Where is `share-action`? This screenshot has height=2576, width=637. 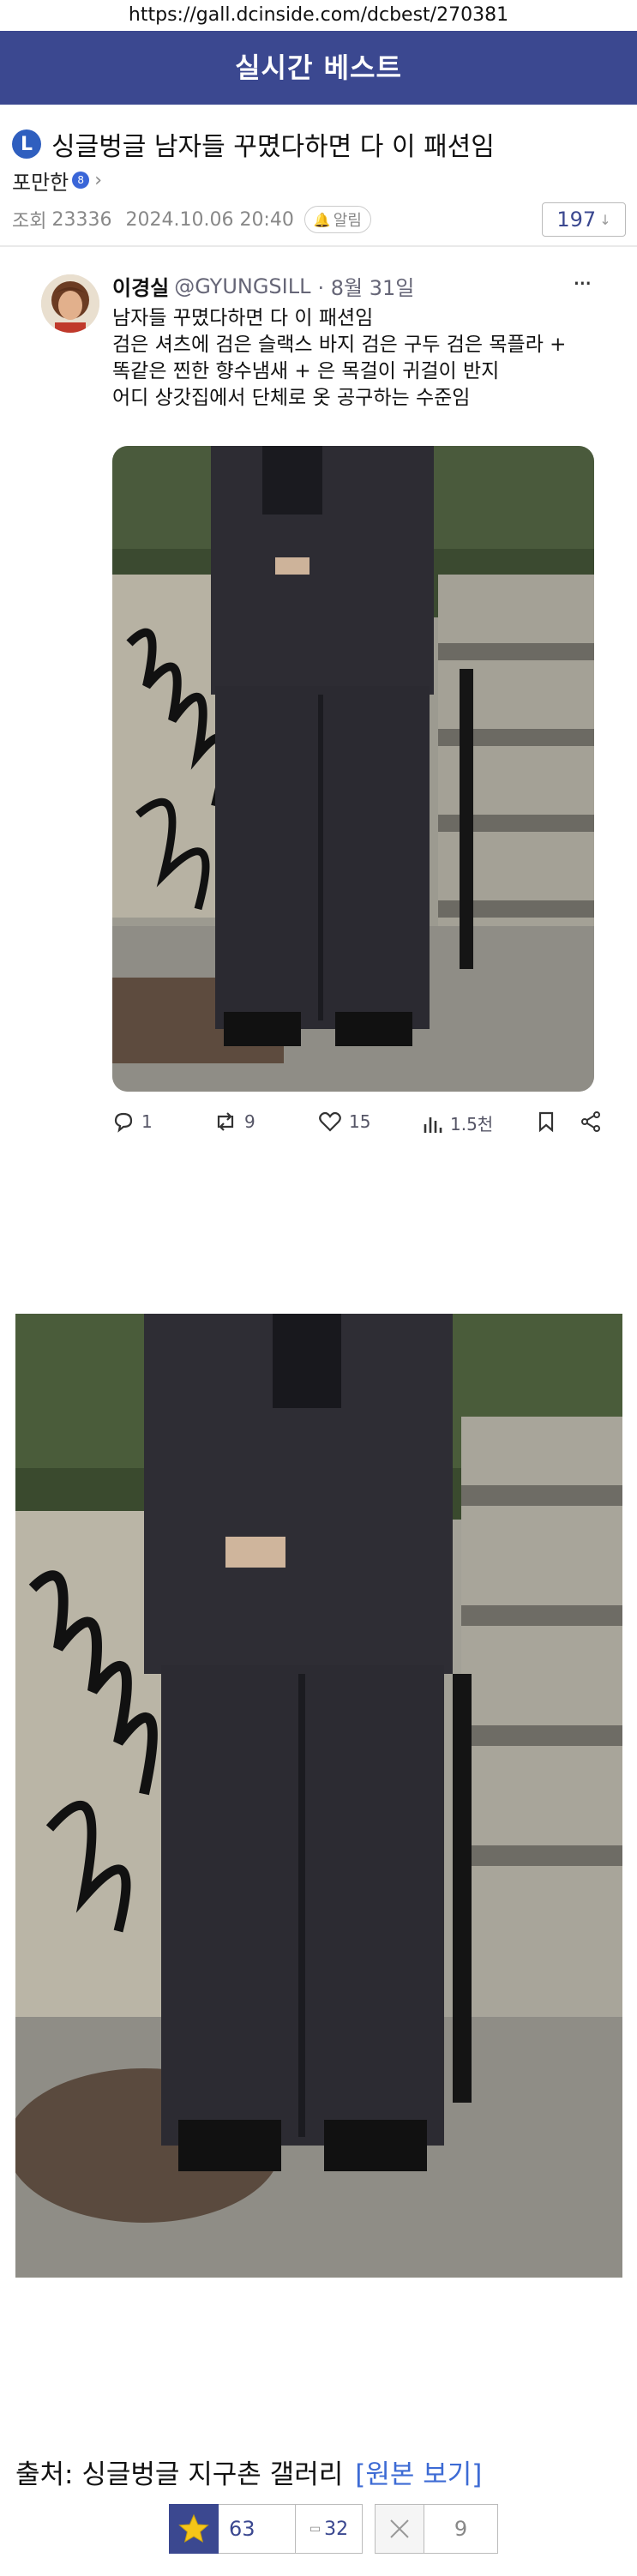 share-action is located at coordinates (594, 1121).